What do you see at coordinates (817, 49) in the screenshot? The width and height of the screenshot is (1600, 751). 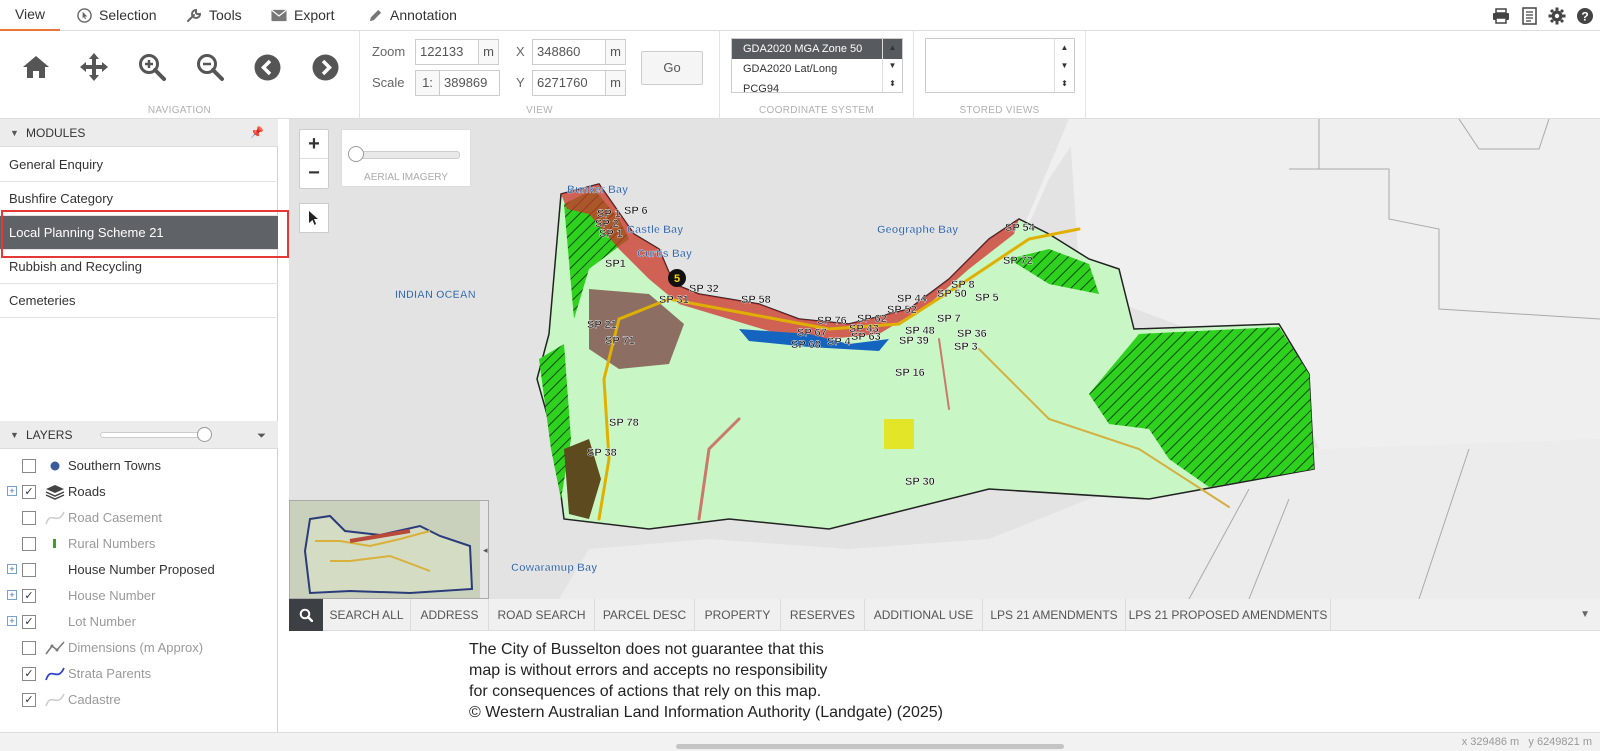 I see `coord-option: GDA2020 MGA Zone 50` at bounding box center [817, 49].